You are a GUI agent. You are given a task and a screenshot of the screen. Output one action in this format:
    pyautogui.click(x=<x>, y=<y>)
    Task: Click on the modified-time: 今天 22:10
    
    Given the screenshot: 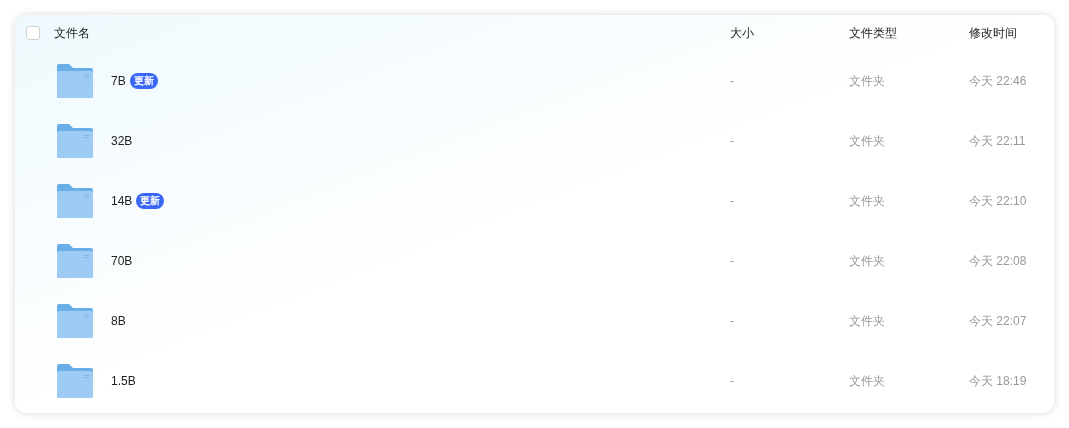 What is the action you would take?
    pyautogui.click(x=998, y=201)
    